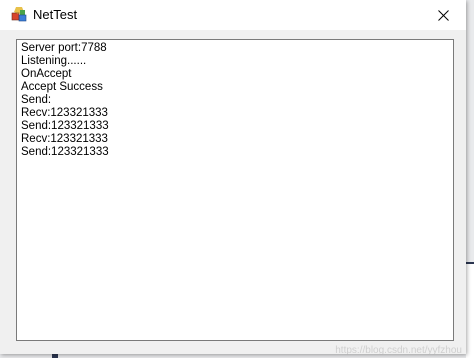  Describe the element at coordinates (470, 311) in the screenshot. I see `background-window` at that location.